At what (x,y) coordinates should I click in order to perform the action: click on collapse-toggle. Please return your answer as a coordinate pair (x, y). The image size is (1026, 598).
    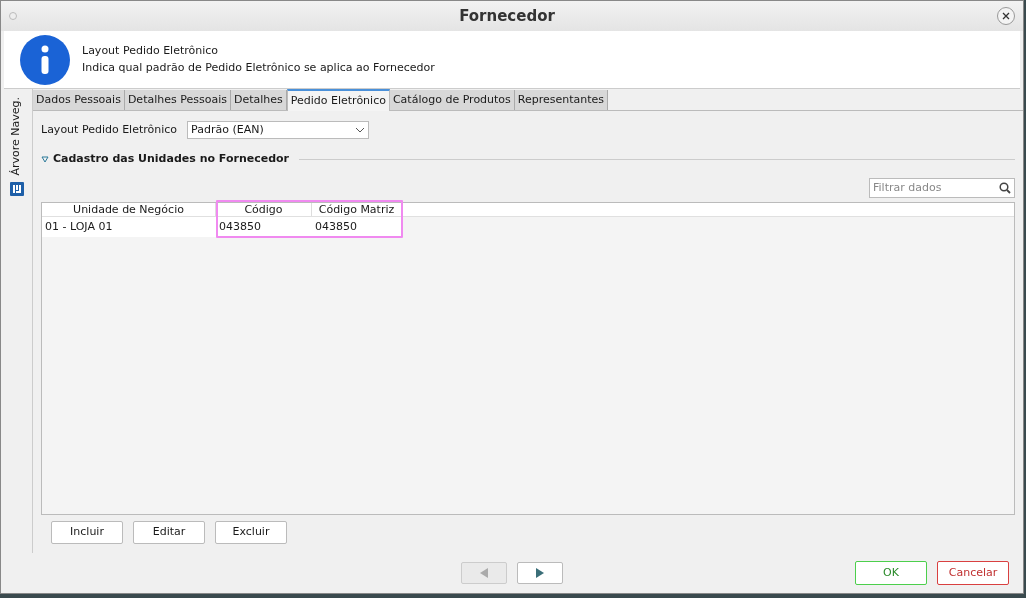
    Looking at the image, I should click on (45, 159).